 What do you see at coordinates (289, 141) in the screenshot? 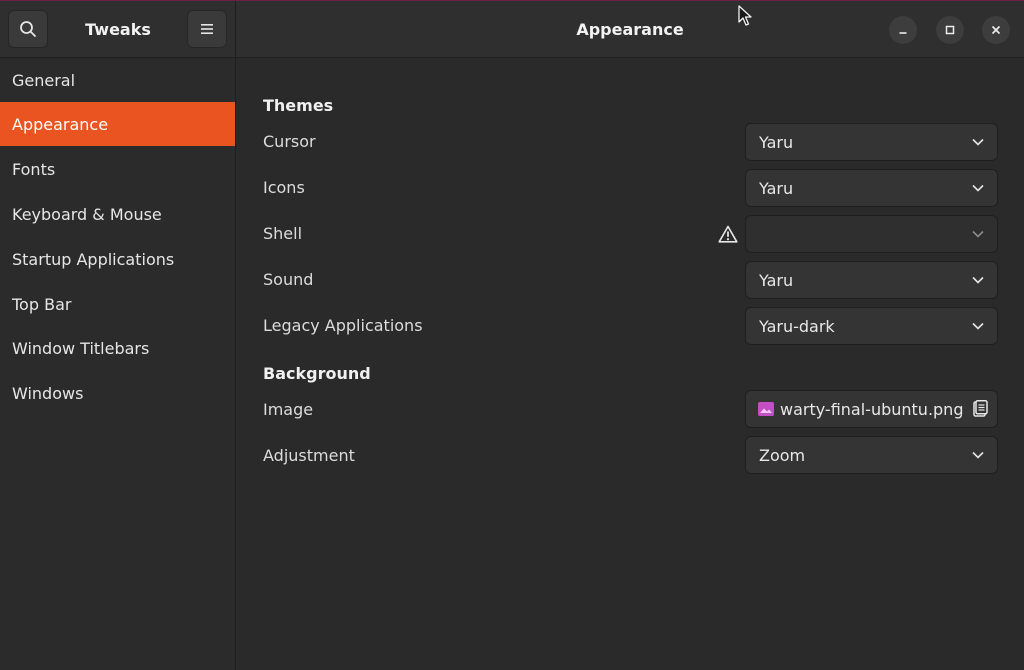
I see `cursor-label: Cursor` at bounding box center [289, 141].